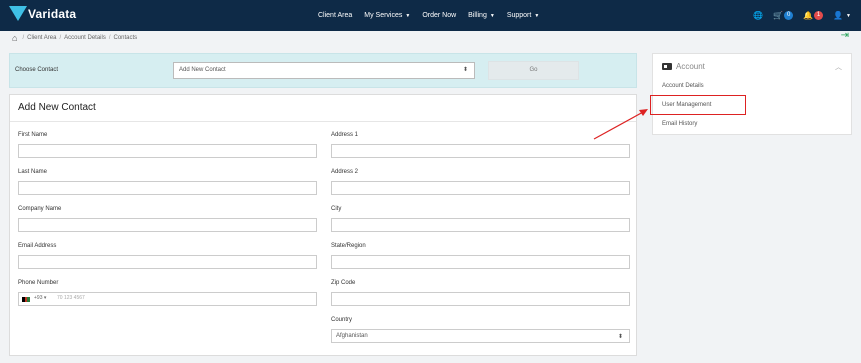 The height and width of the screenshot is (363, 861). I want to click on country-select: Afghanistan ⬍, so click(480, 336).